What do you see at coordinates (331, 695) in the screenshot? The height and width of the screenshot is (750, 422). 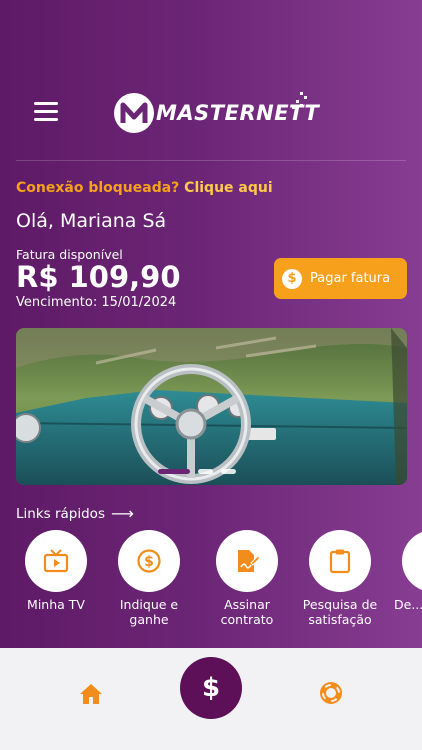 I see `lifebuoy-icon` at bounding box center [331, 695].